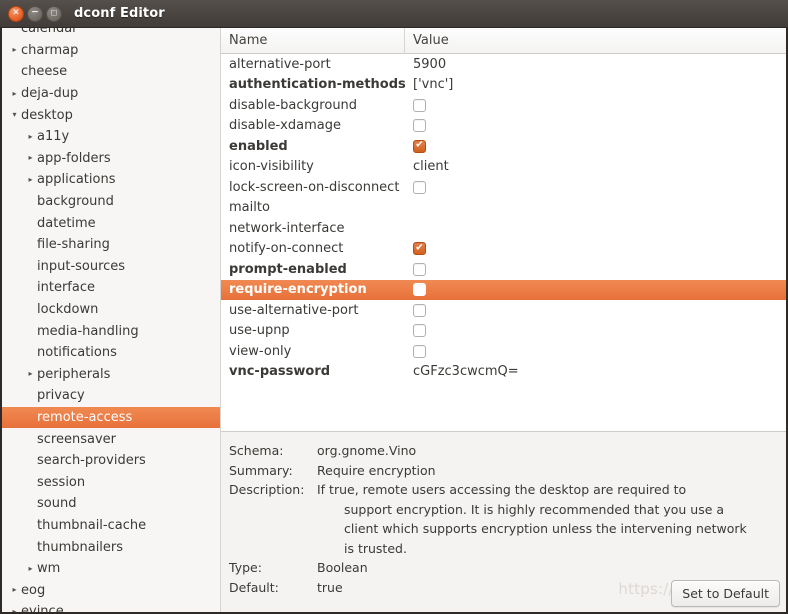 The height and width of the screenshot is (614, 788). I want to click on key-name: enabled, so click(258, 146).